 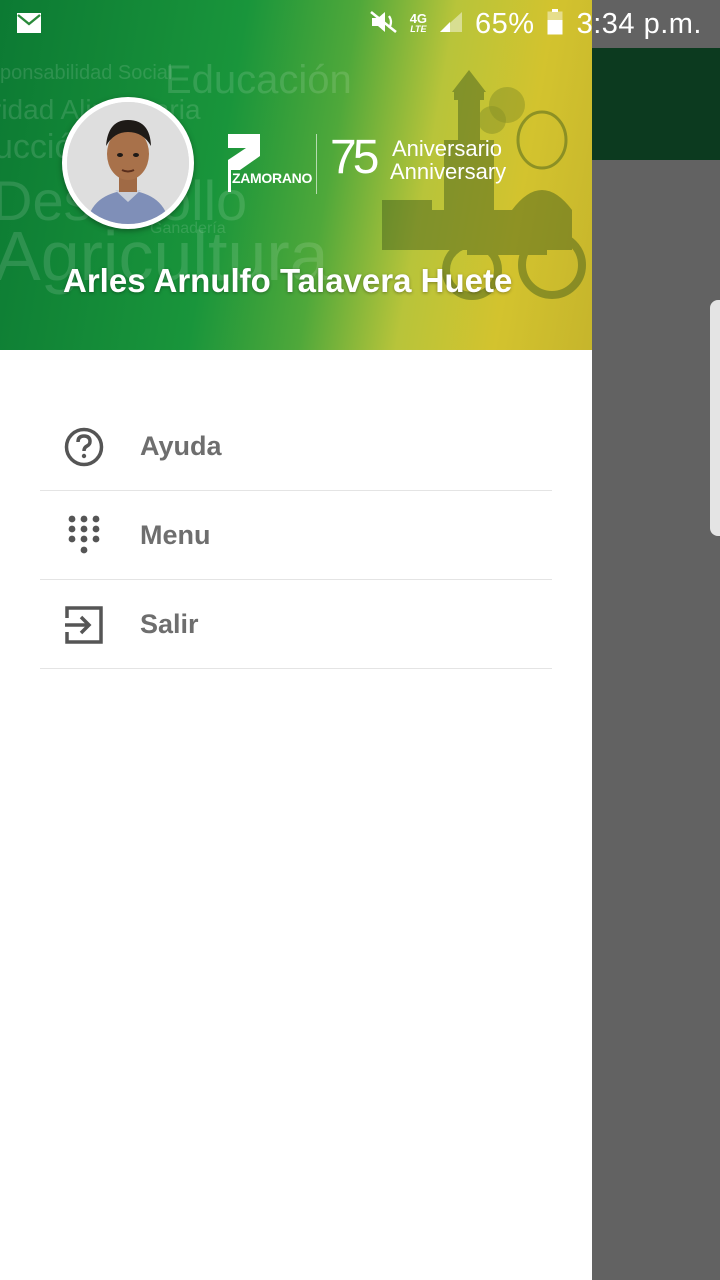 I want to click on email-icon, so click(x=29, y=25).